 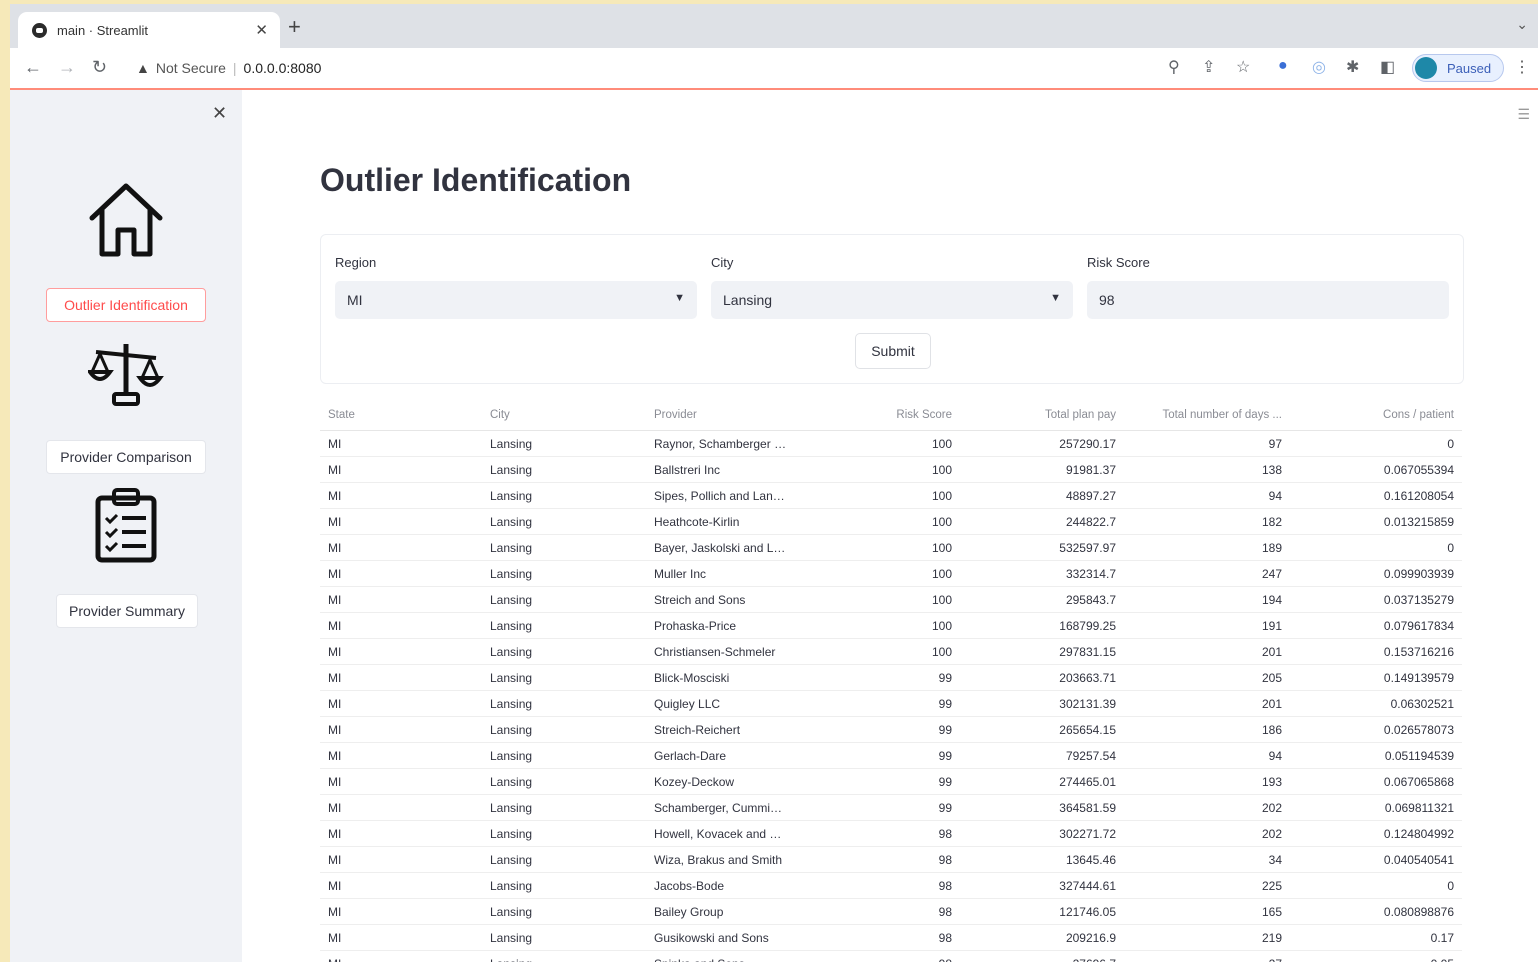 I want to click on table-cell: 194, so click(x=1207, y=599).